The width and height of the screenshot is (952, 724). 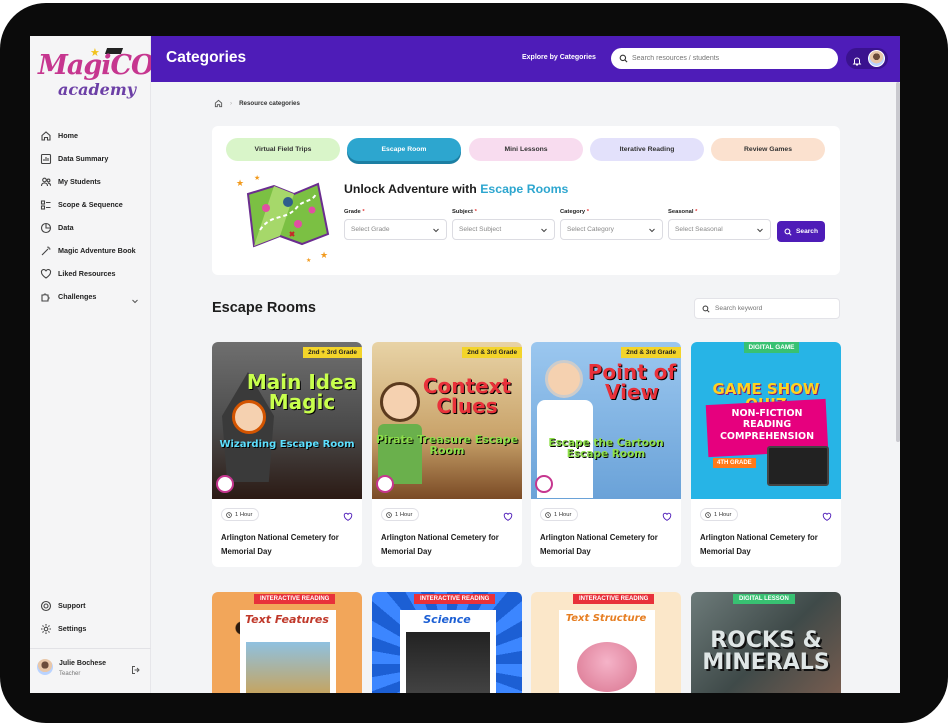 I want to click on user-profile: Julie Bochese Teacher, so click(x=90, y=670).